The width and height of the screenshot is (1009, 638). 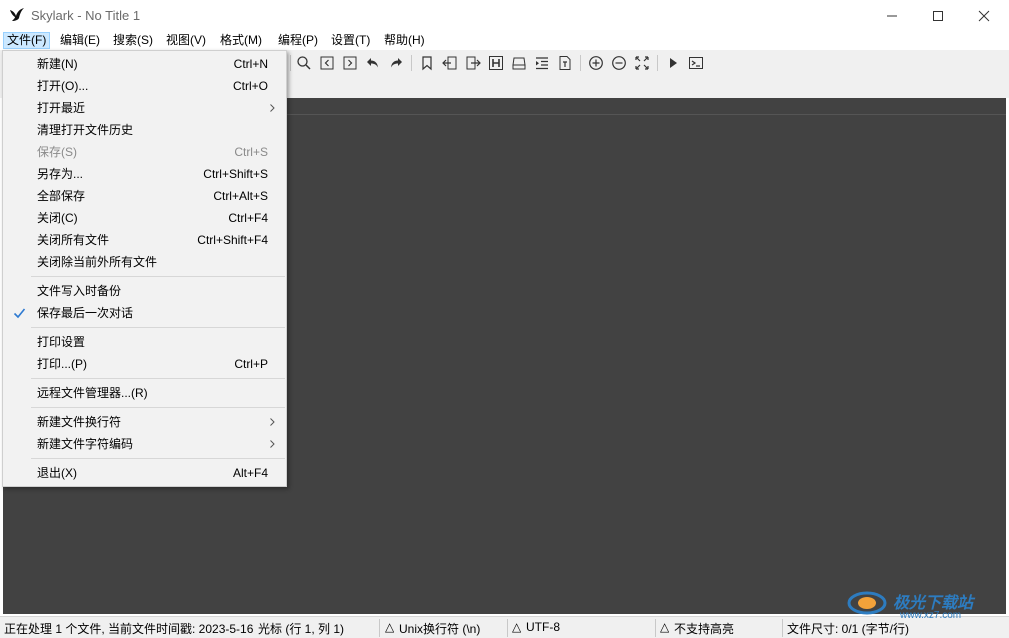 I want to click on terminal-icon, so click(x=696, y=63).